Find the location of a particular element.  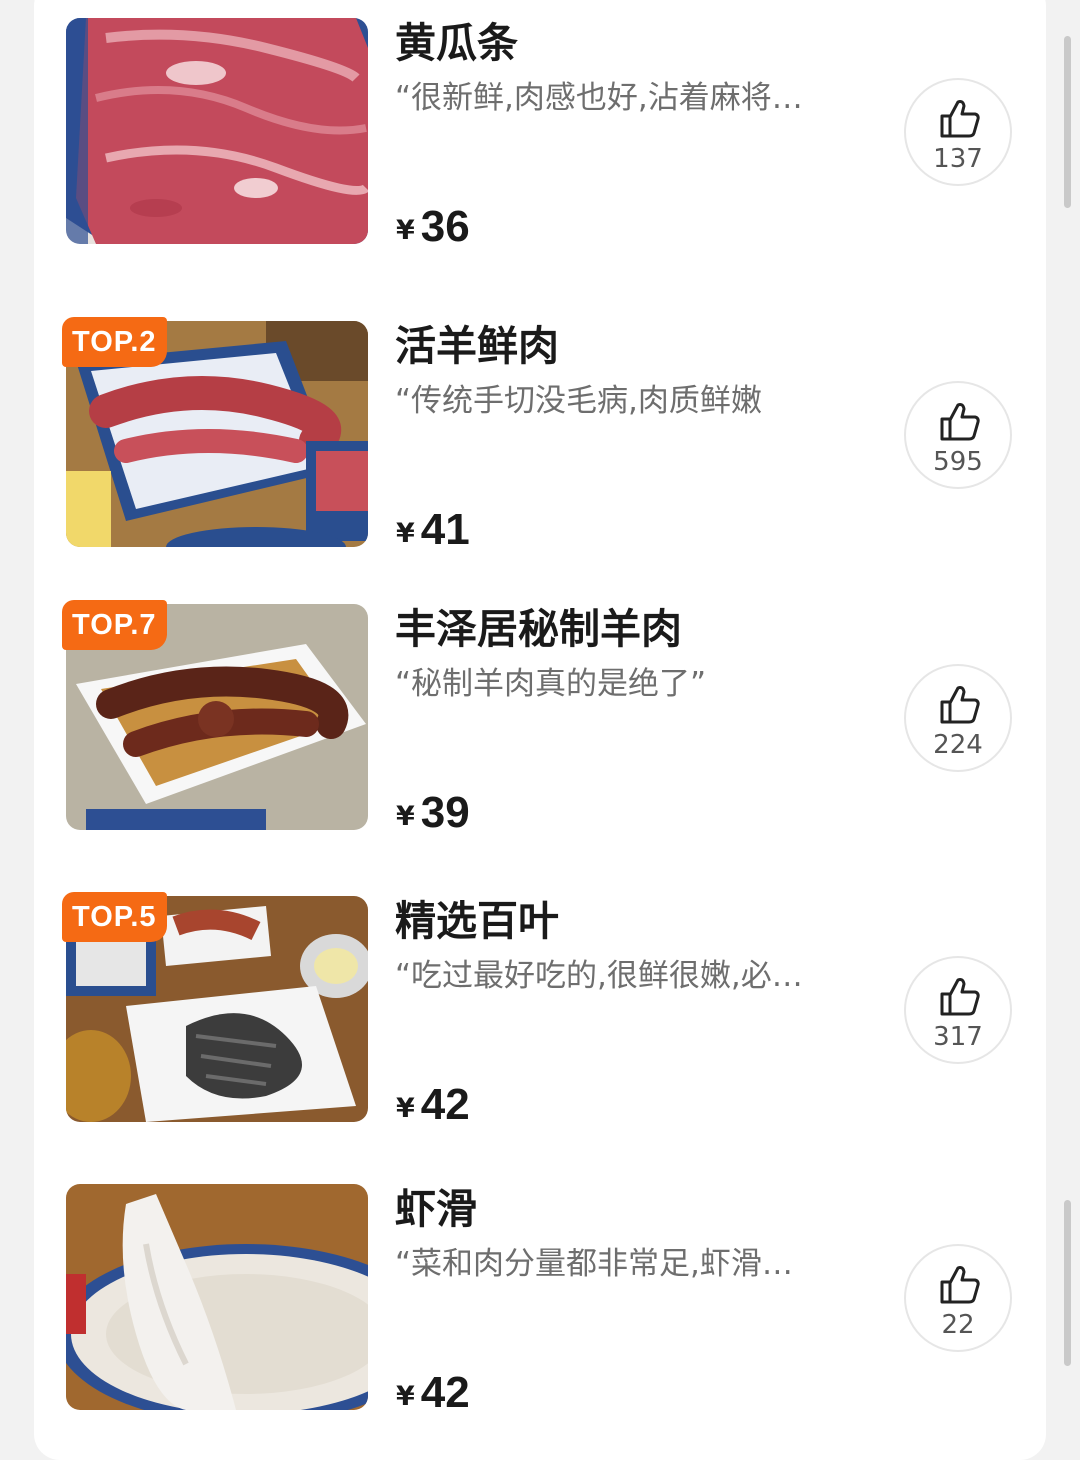

dish-price: ¥39 is located at coordinates (433, 813).